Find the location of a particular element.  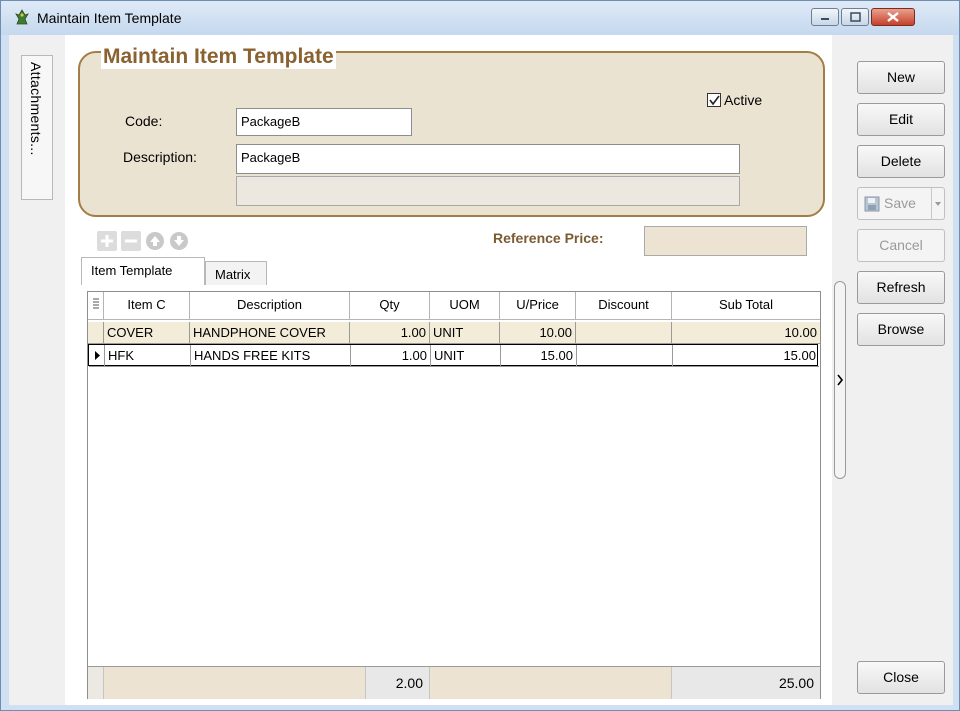

current-row-arrow-icon is located at coordinates (97, 355).